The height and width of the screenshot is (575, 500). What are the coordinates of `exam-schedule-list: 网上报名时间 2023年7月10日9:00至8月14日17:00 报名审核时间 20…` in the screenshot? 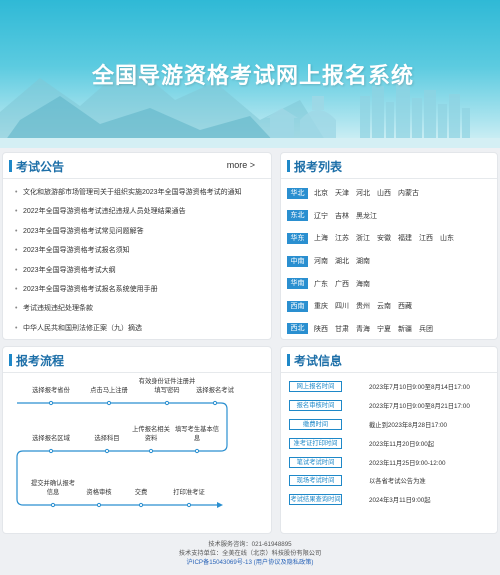 It's located at (389, 441).